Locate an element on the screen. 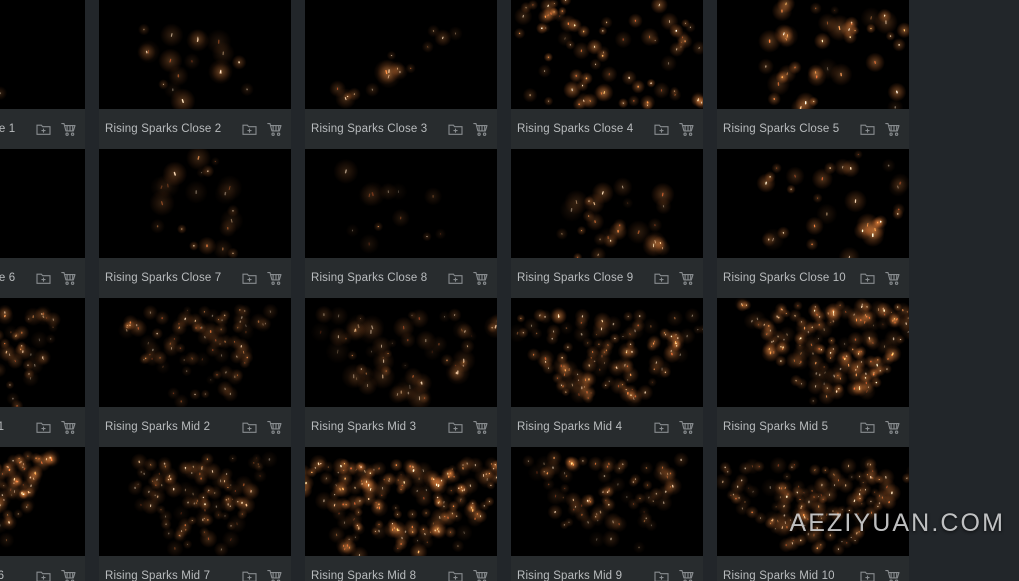 This screenshot has width=1019, height=581. thumbnail-card: Rising Sparks Mid 4 is located at coordinates (607, 372).